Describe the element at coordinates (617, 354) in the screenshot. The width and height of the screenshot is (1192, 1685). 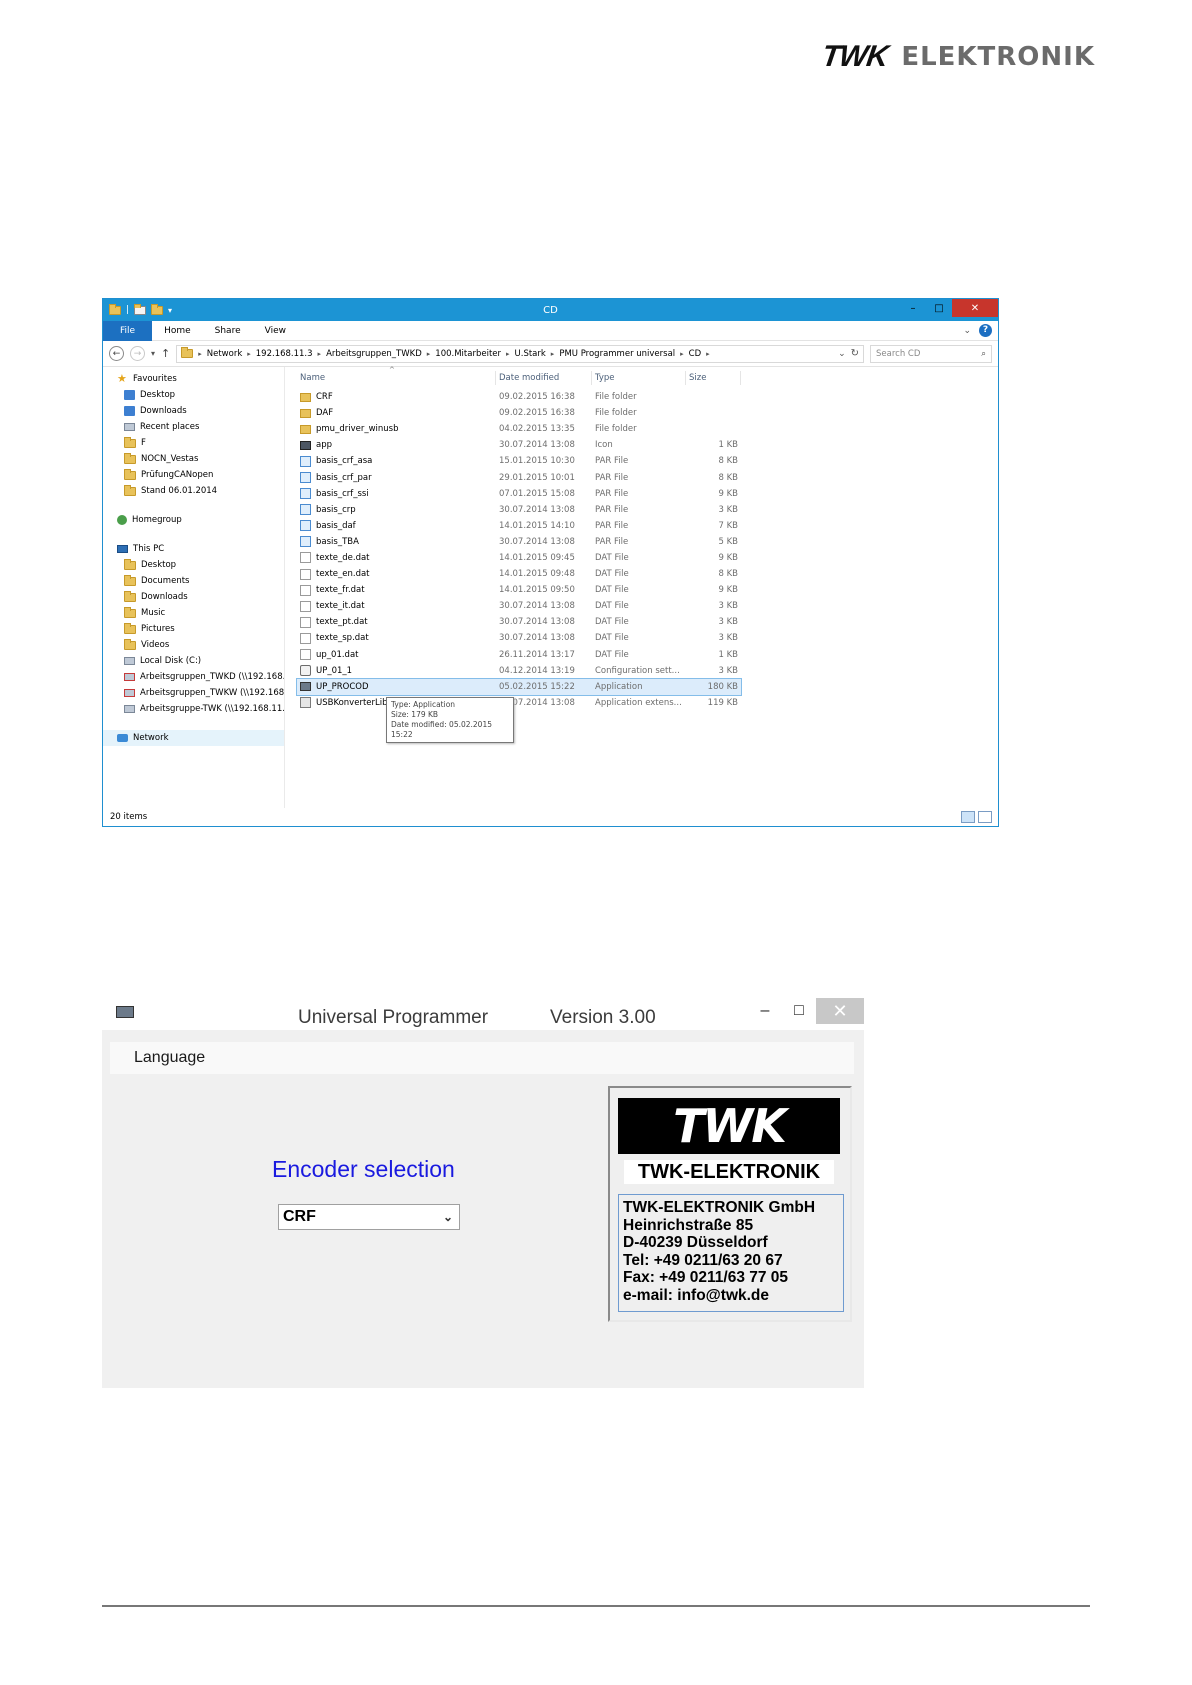
I see `breadcrumb-item: PMU Programmer universal` at that location.